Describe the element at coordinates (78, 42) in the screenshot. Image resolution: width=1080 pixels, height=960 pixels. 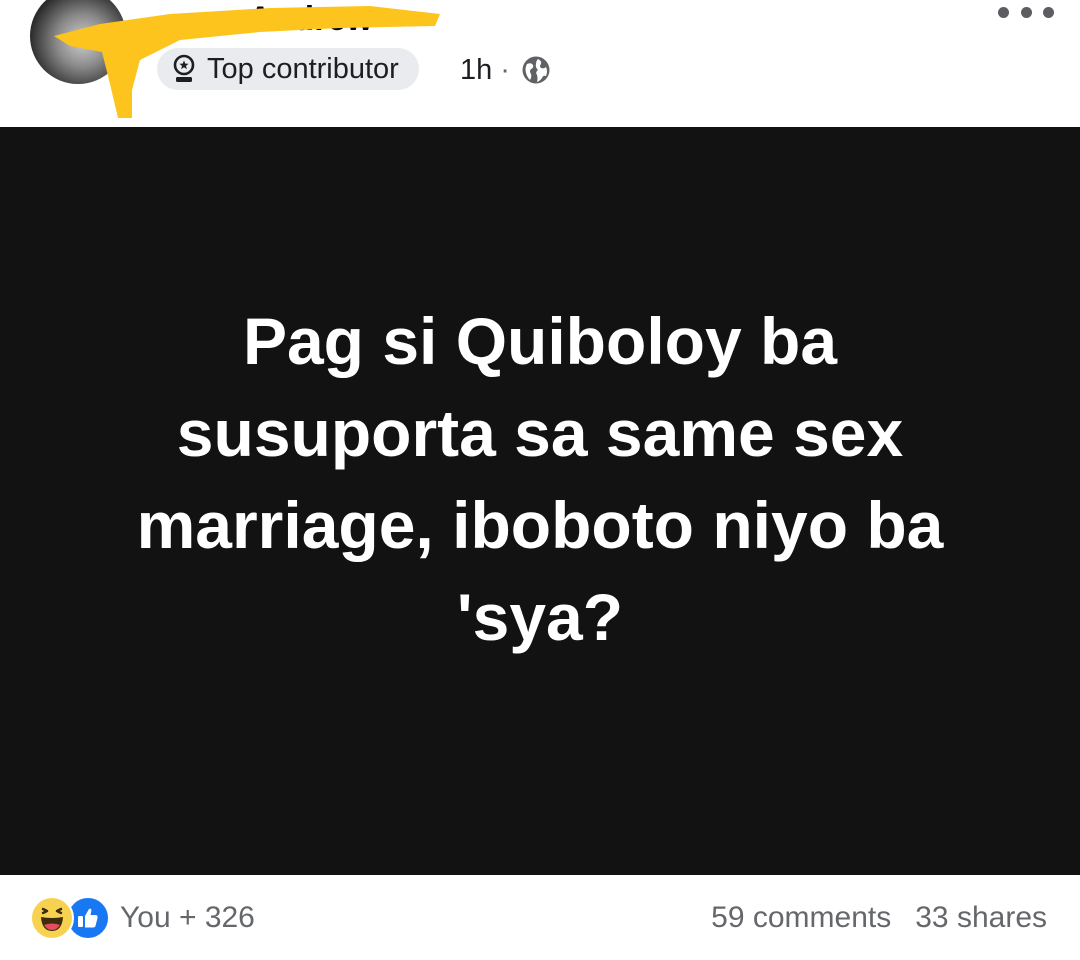
I see `avatar` at that location.